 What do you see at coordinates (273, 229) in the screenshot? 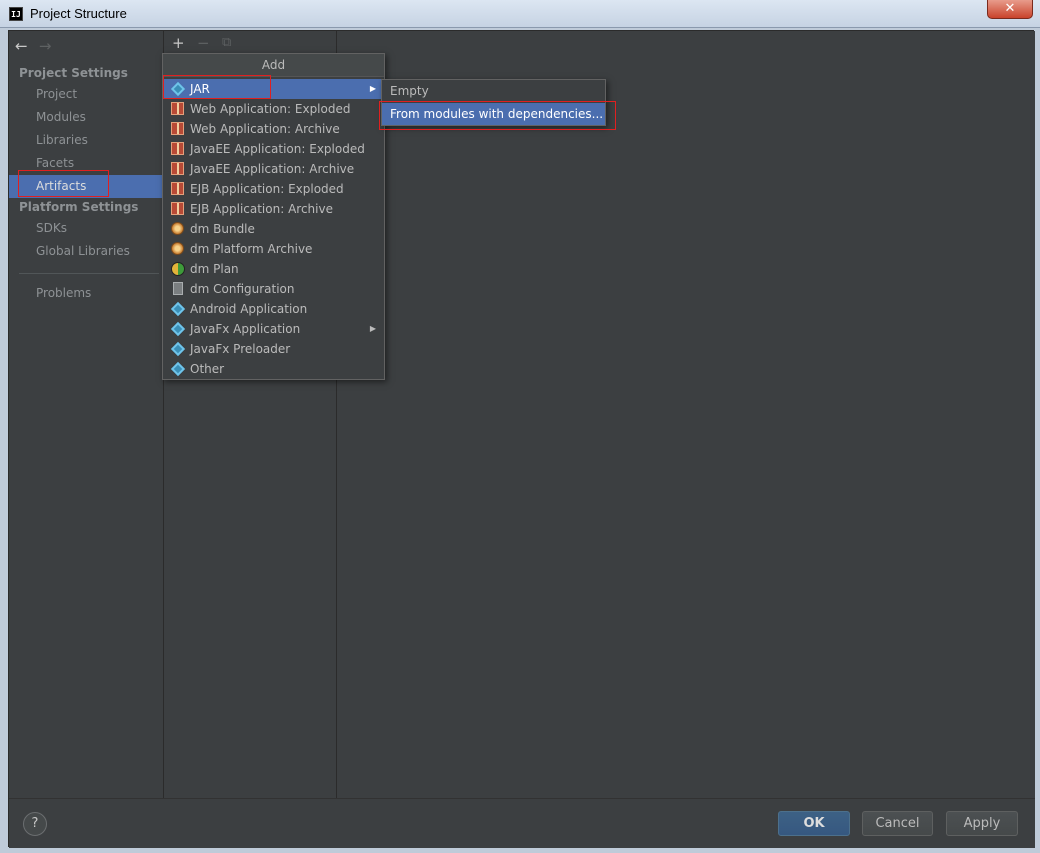
I see `menu-item-dm-bundle: dm Bundle` at bounding box center [273, 229].